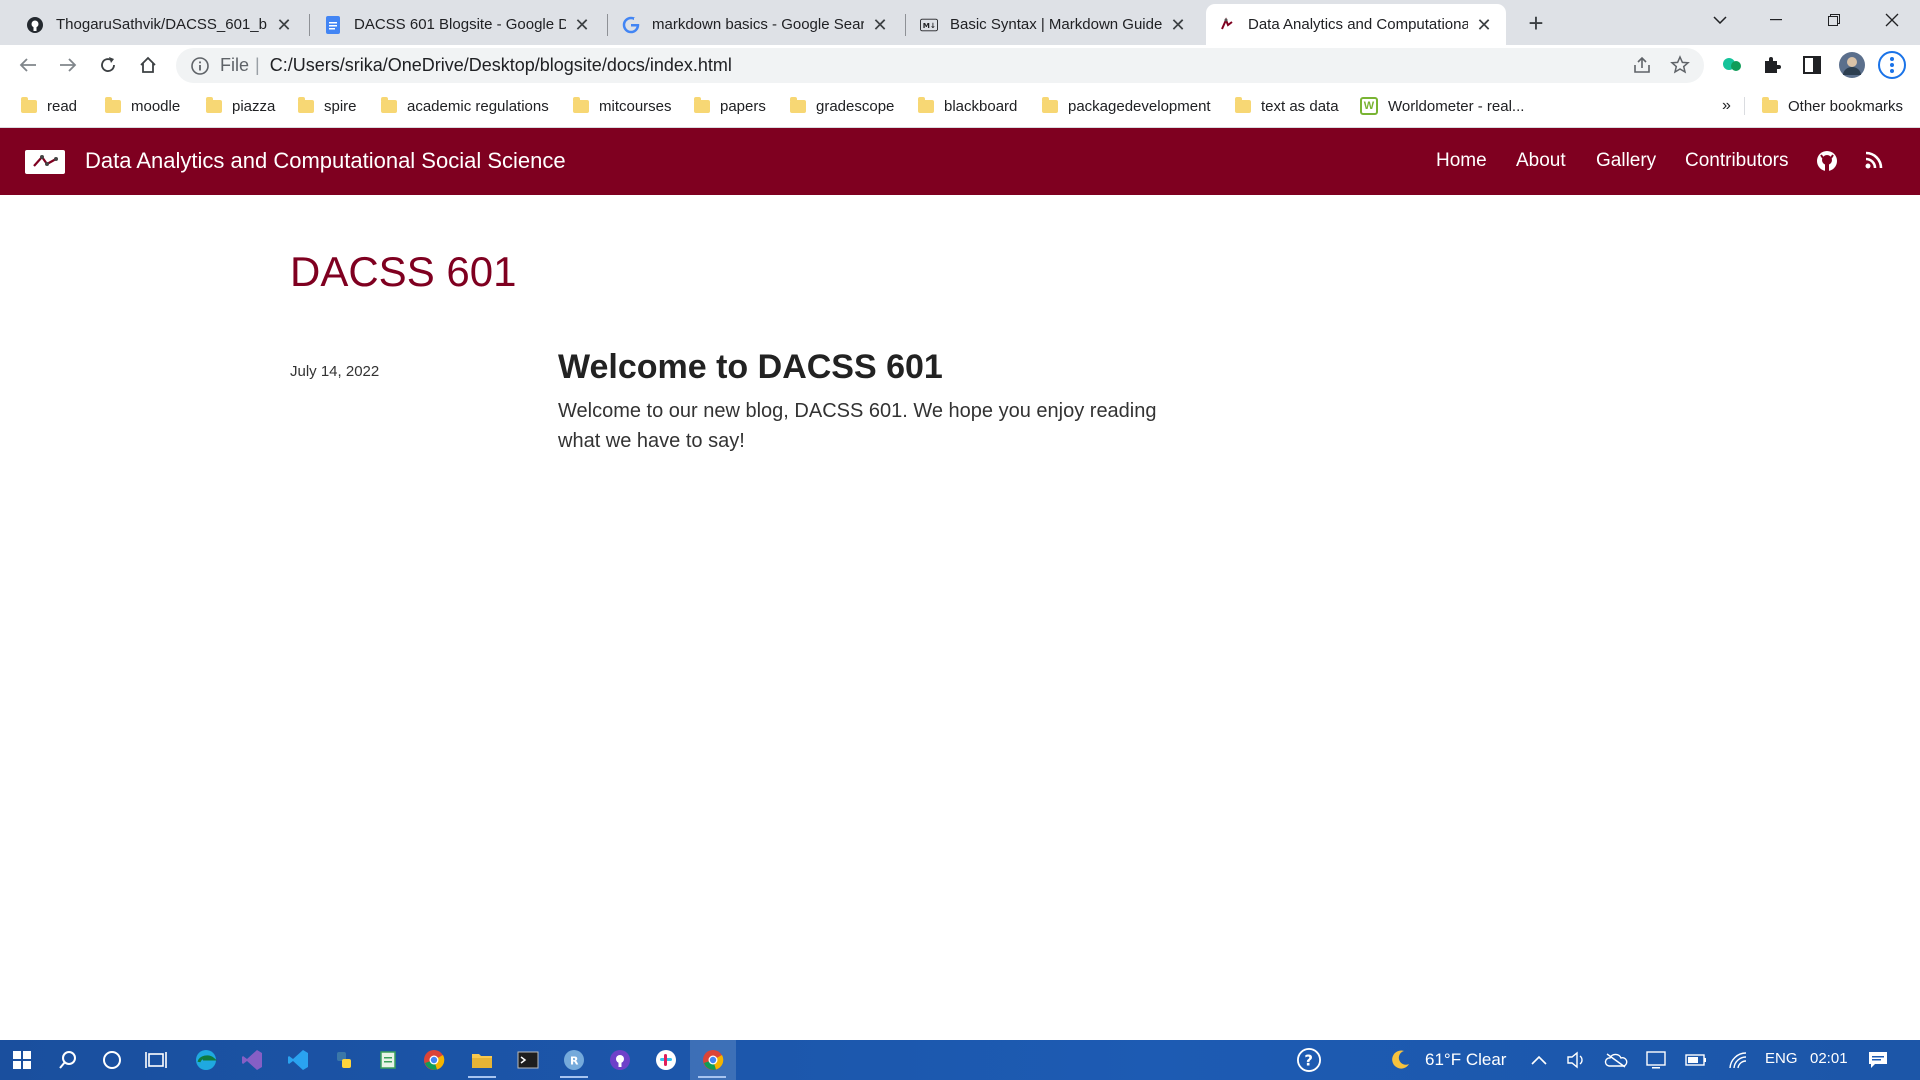  Describe the element at coordinates (403, 271) in the screenshot. I see `page-title: DACSS 601` at that location.